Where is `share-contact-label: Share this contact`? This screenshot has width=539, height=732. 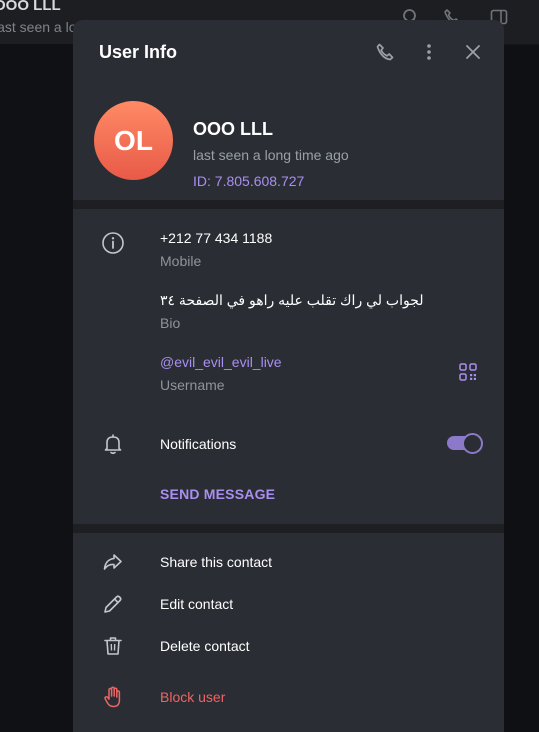
share-contact-label: Share this contact is located at coordinates (216, 562).